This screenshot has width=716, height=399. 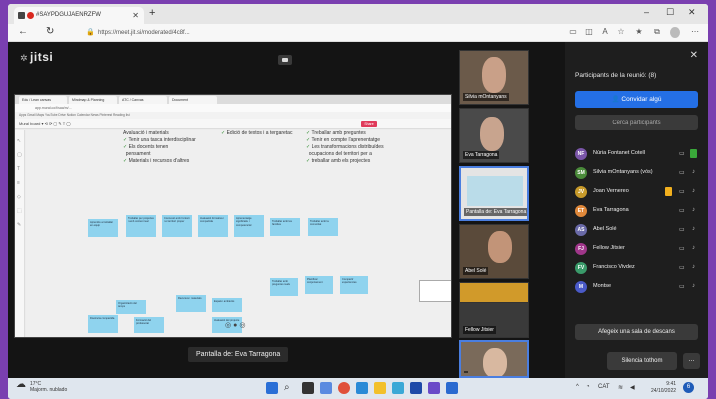 What do you see at coordinates (694, 55) in the screenshot?
I see `close-icon: ✕` at bounding box center [694, 55].